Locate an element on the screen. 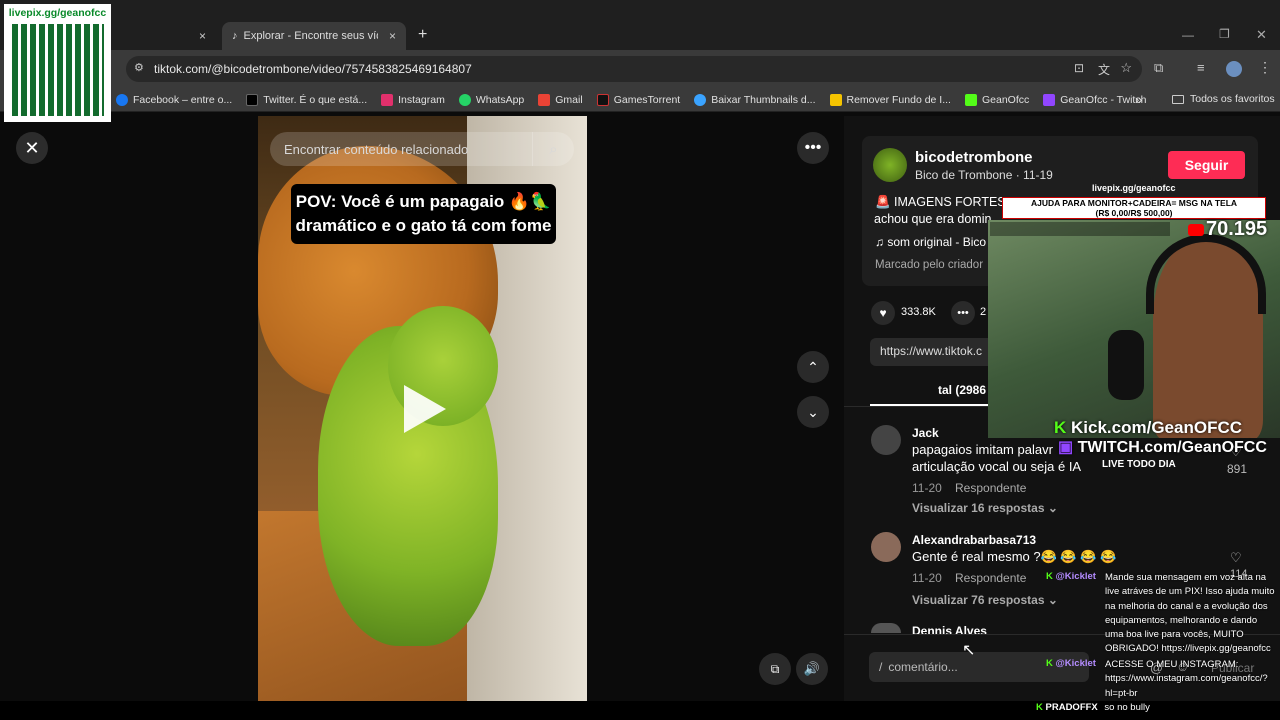 This screenshot has width=1280, height=720. restore-icon: ❐ is located at coordinates (1224, 34).